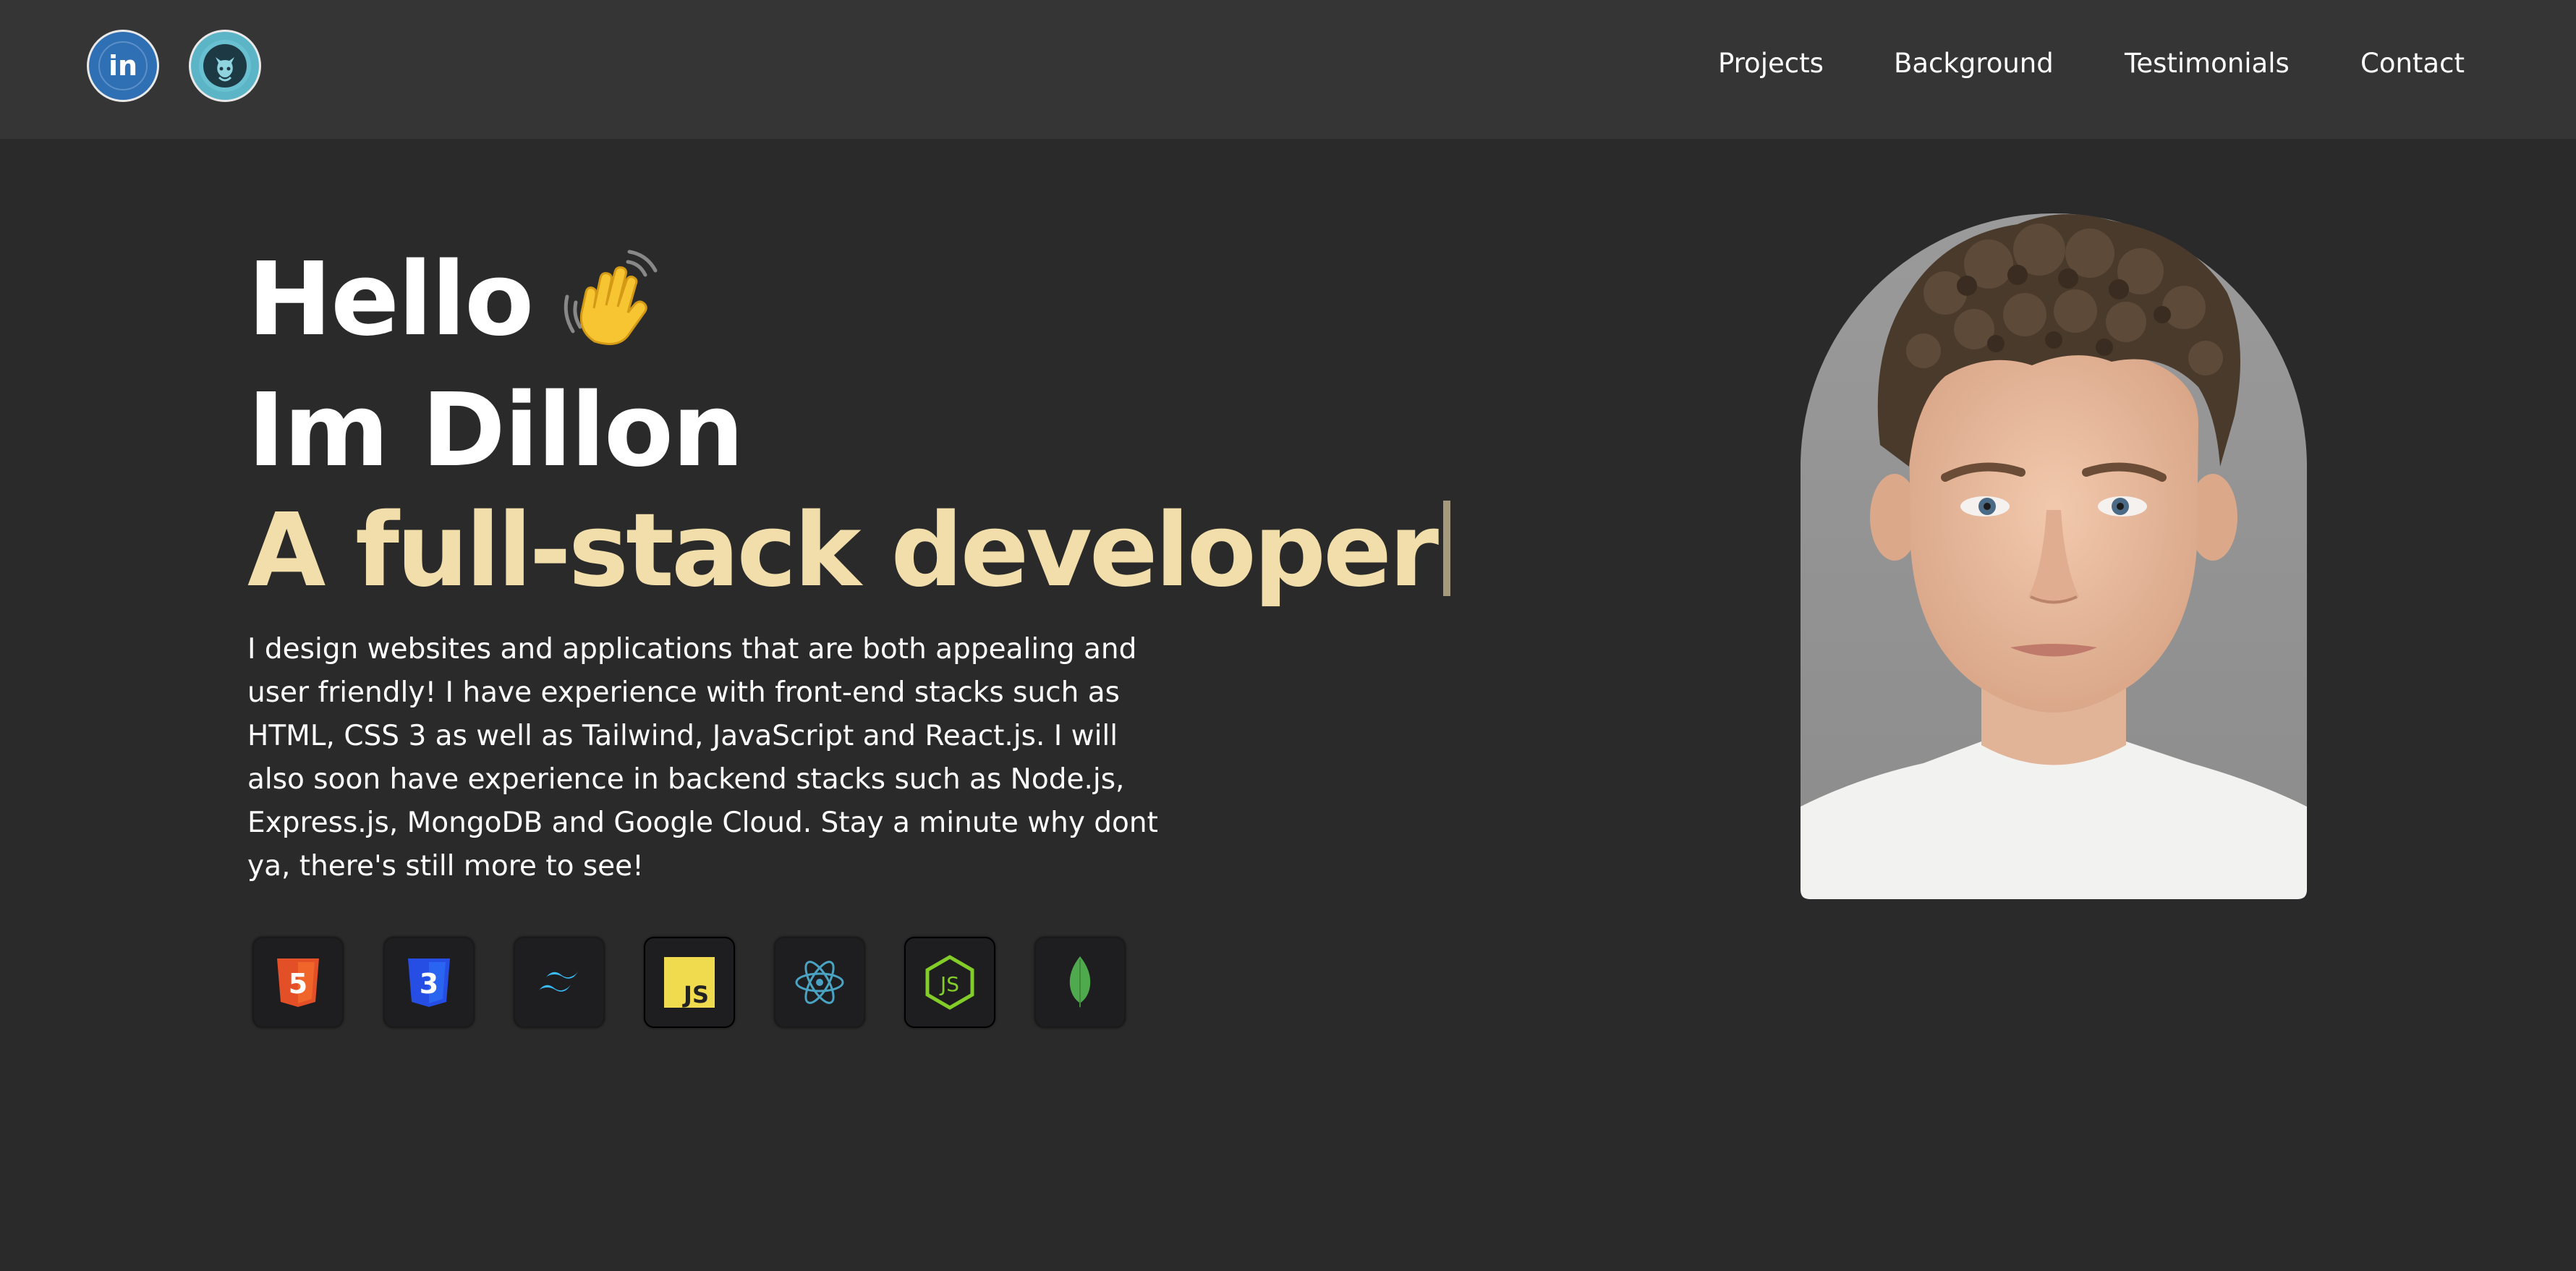 The height and width of the screenshot is (1271, 2576). I want to click on nodejs-icon: JS, so click(949, 982).